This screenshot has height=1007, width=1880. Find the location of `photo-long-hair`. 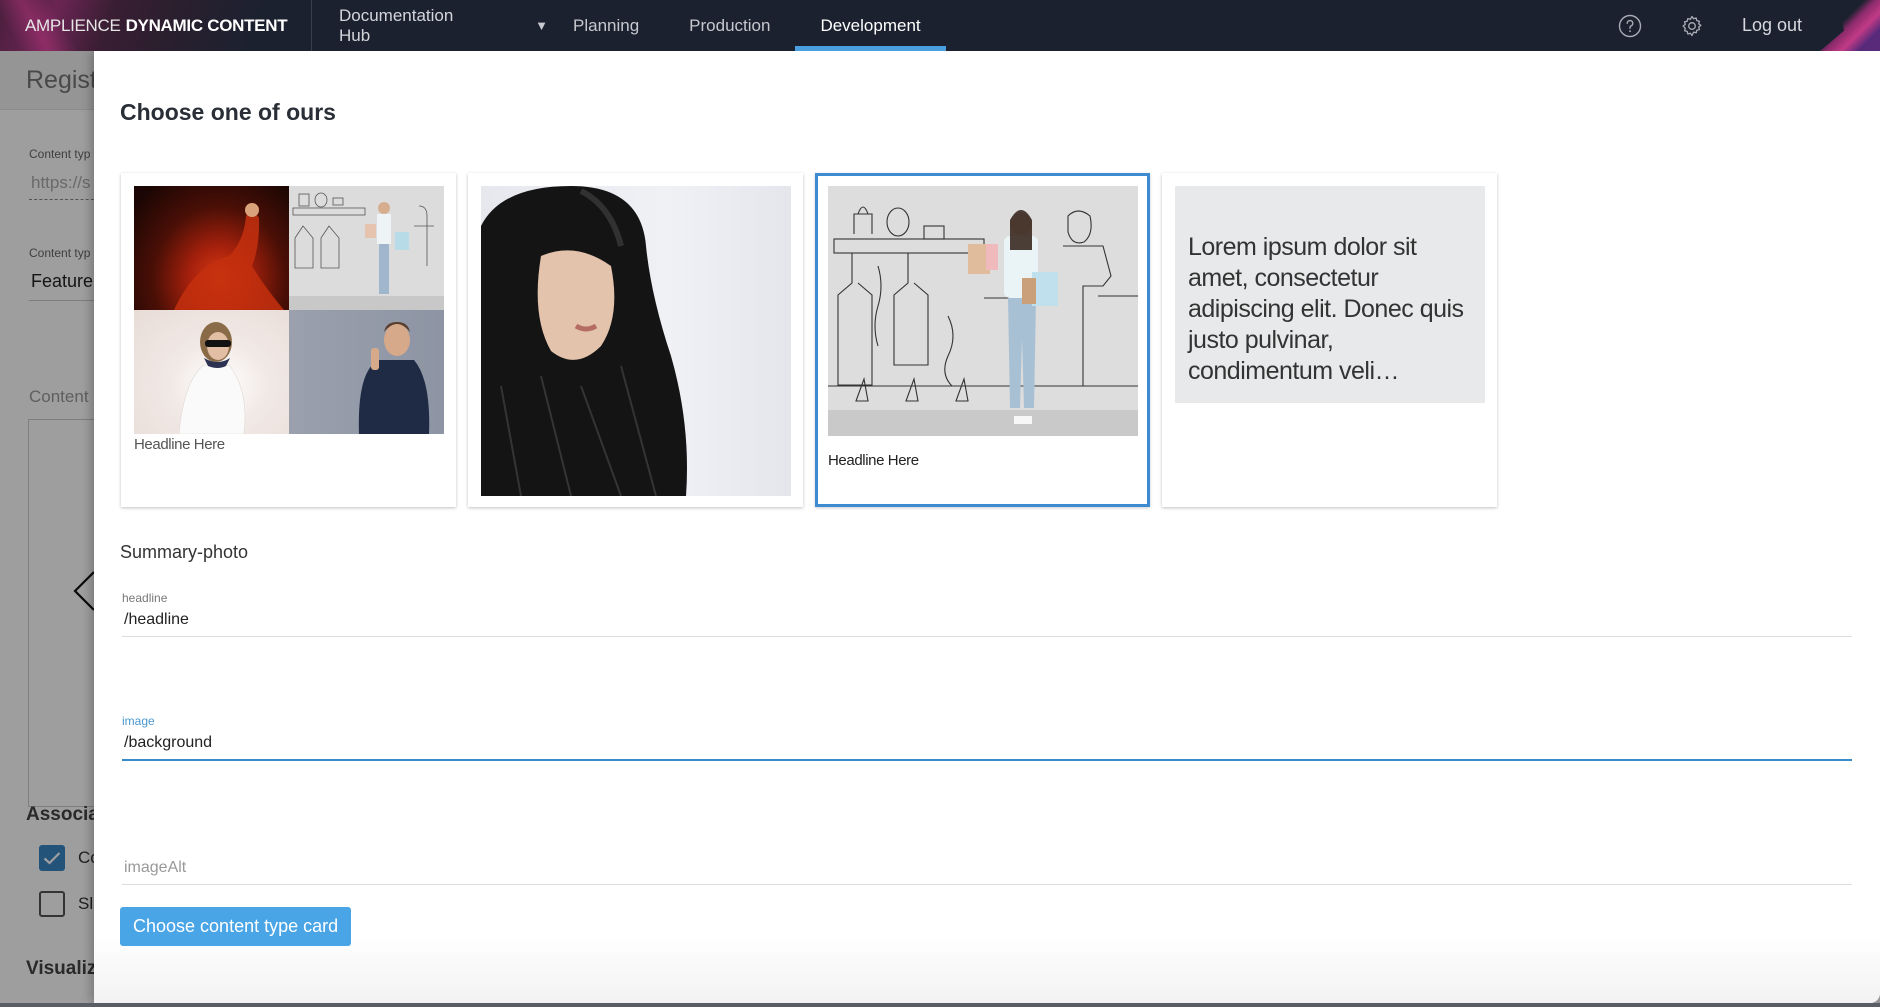

photo-long-hair is located at coordinates (636, 341).